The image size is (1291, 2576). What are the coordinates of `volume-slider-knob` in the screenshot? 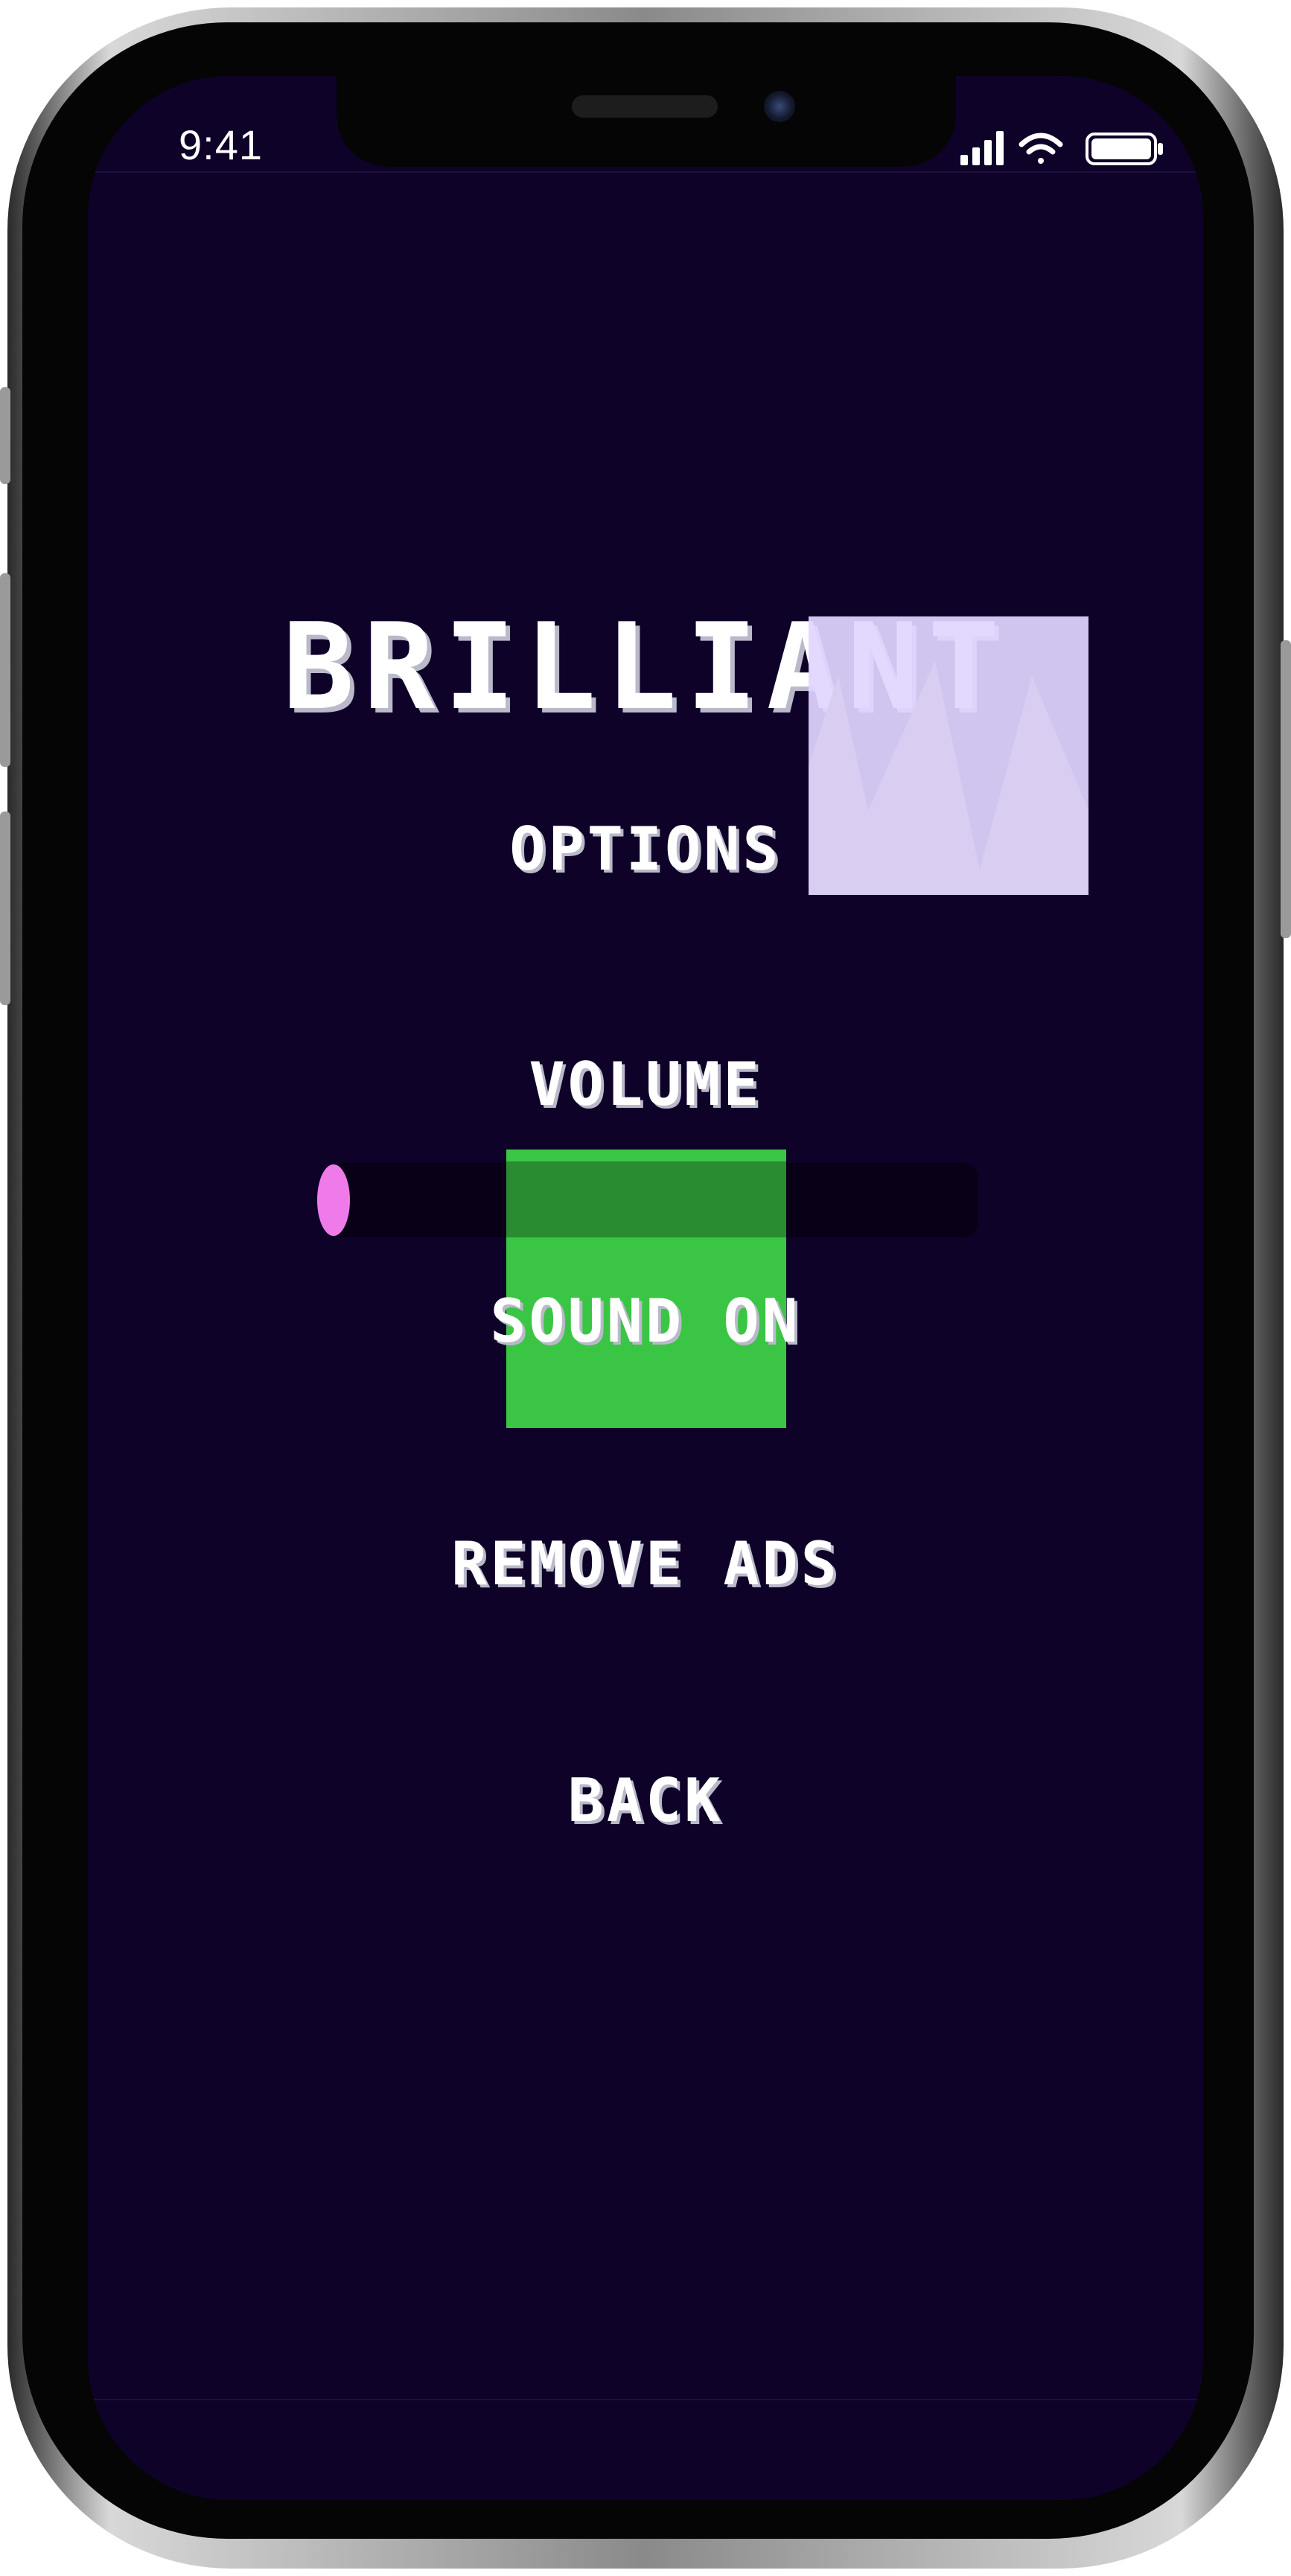 It's located at (333, 1200).